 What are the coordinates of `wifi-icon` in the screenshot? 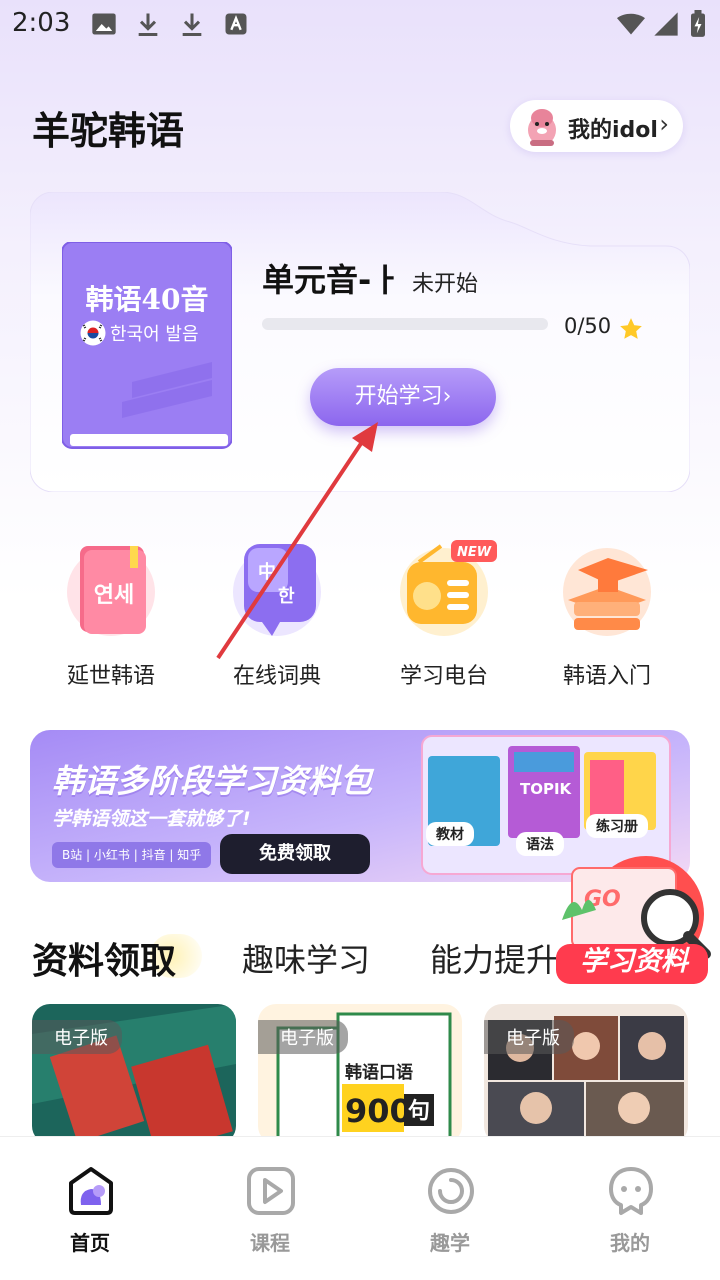 It's located at (631, 24).